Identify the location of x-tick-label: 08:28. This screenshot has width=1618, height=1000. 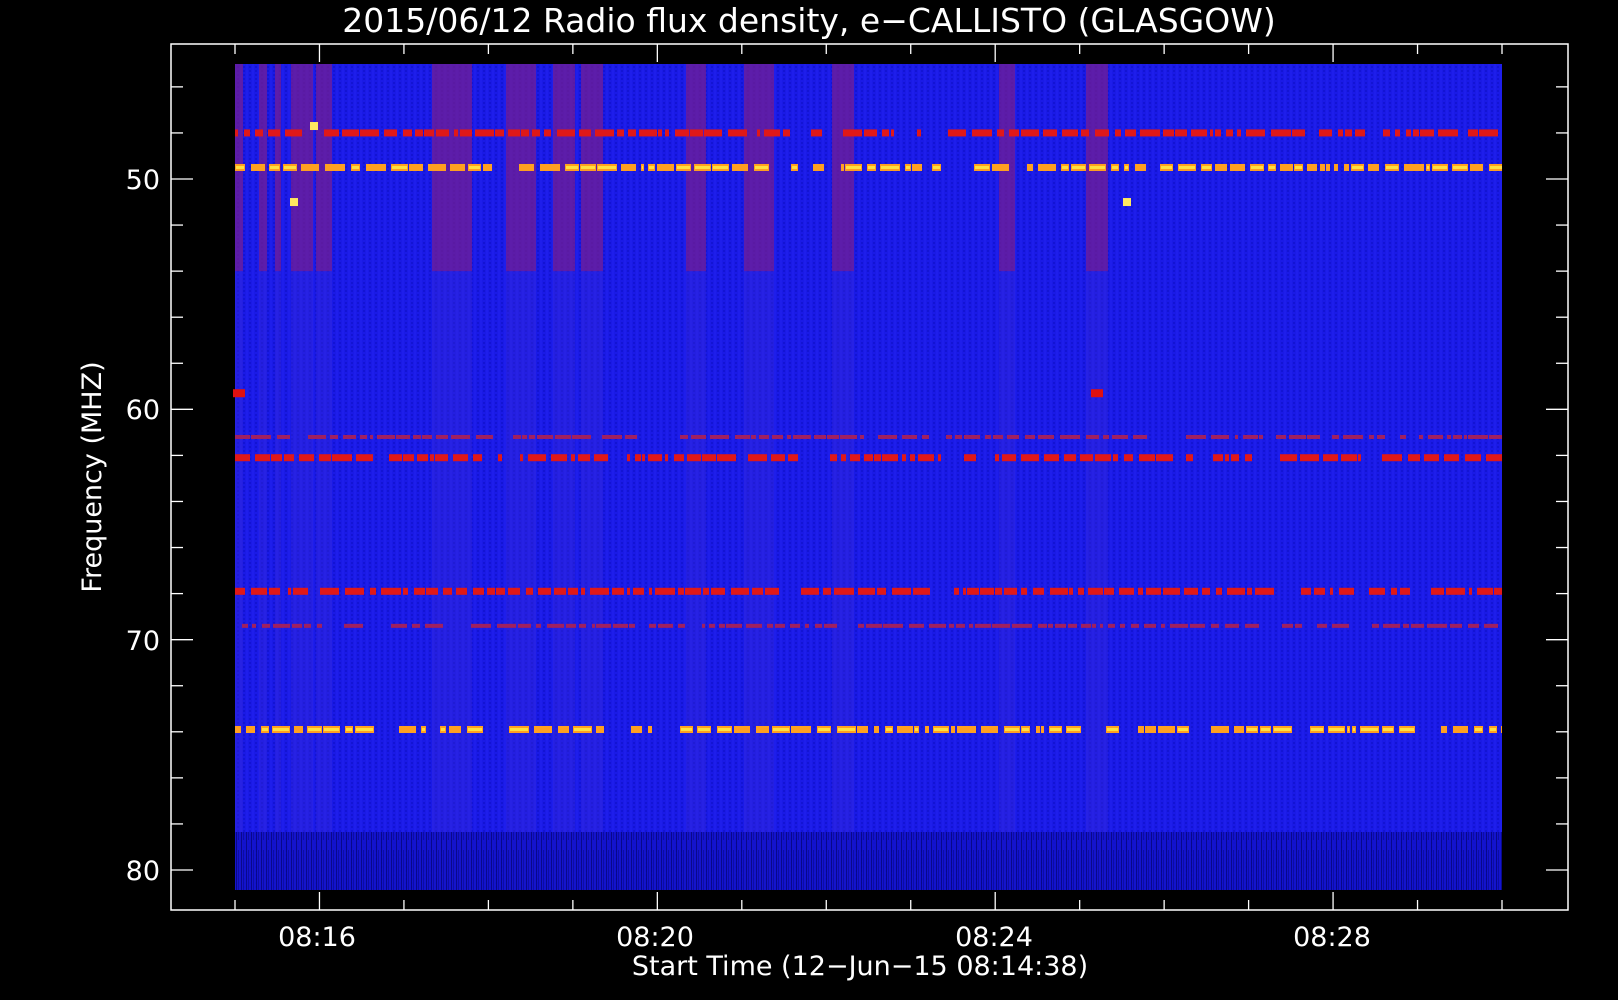
(1332, 937).